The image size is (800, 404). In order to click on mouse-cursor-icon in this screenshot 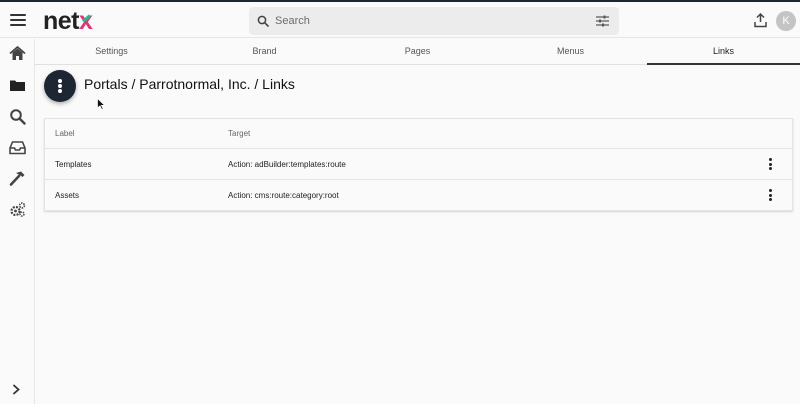, I will do `click(101, 104)`.